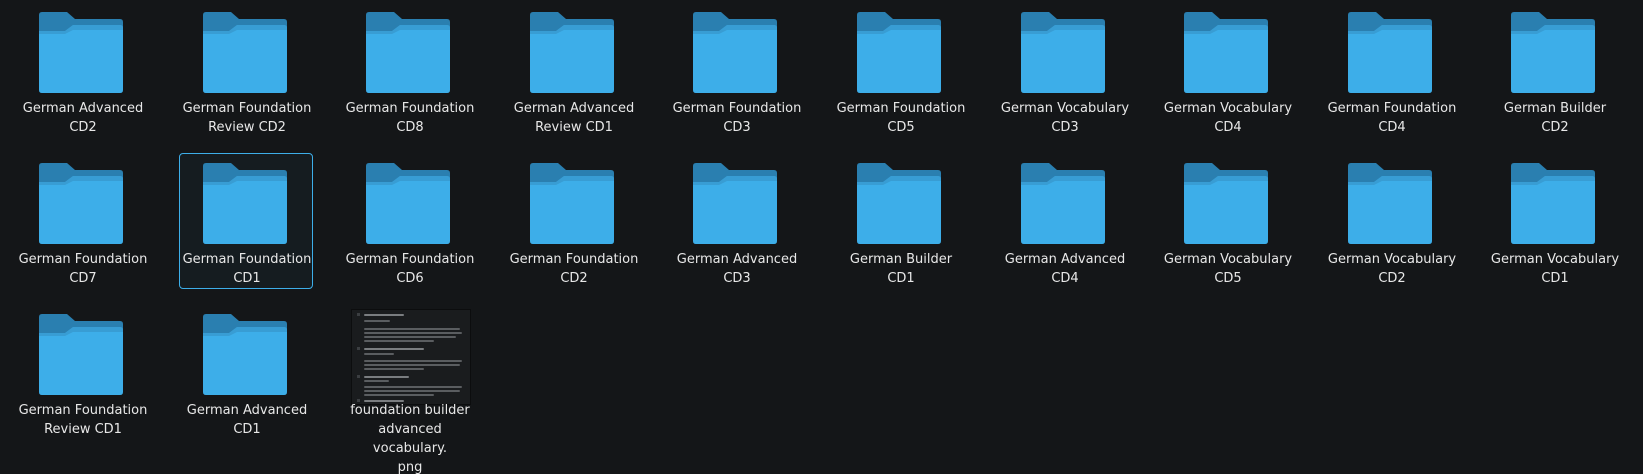  Describe the element at coordinates (900, 221) in the screenshot. I see `folder-item: German Builder CD1` at that location.